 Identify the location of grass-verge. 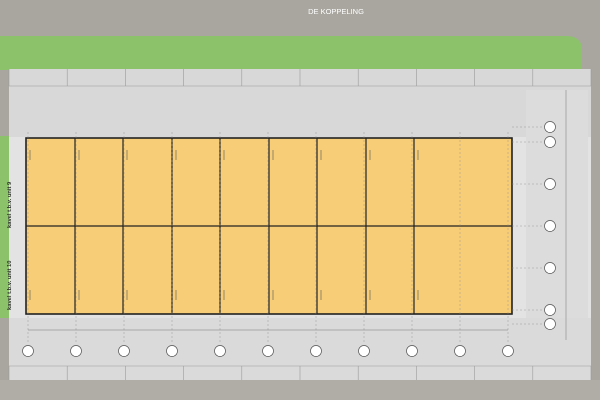
(291, 53).